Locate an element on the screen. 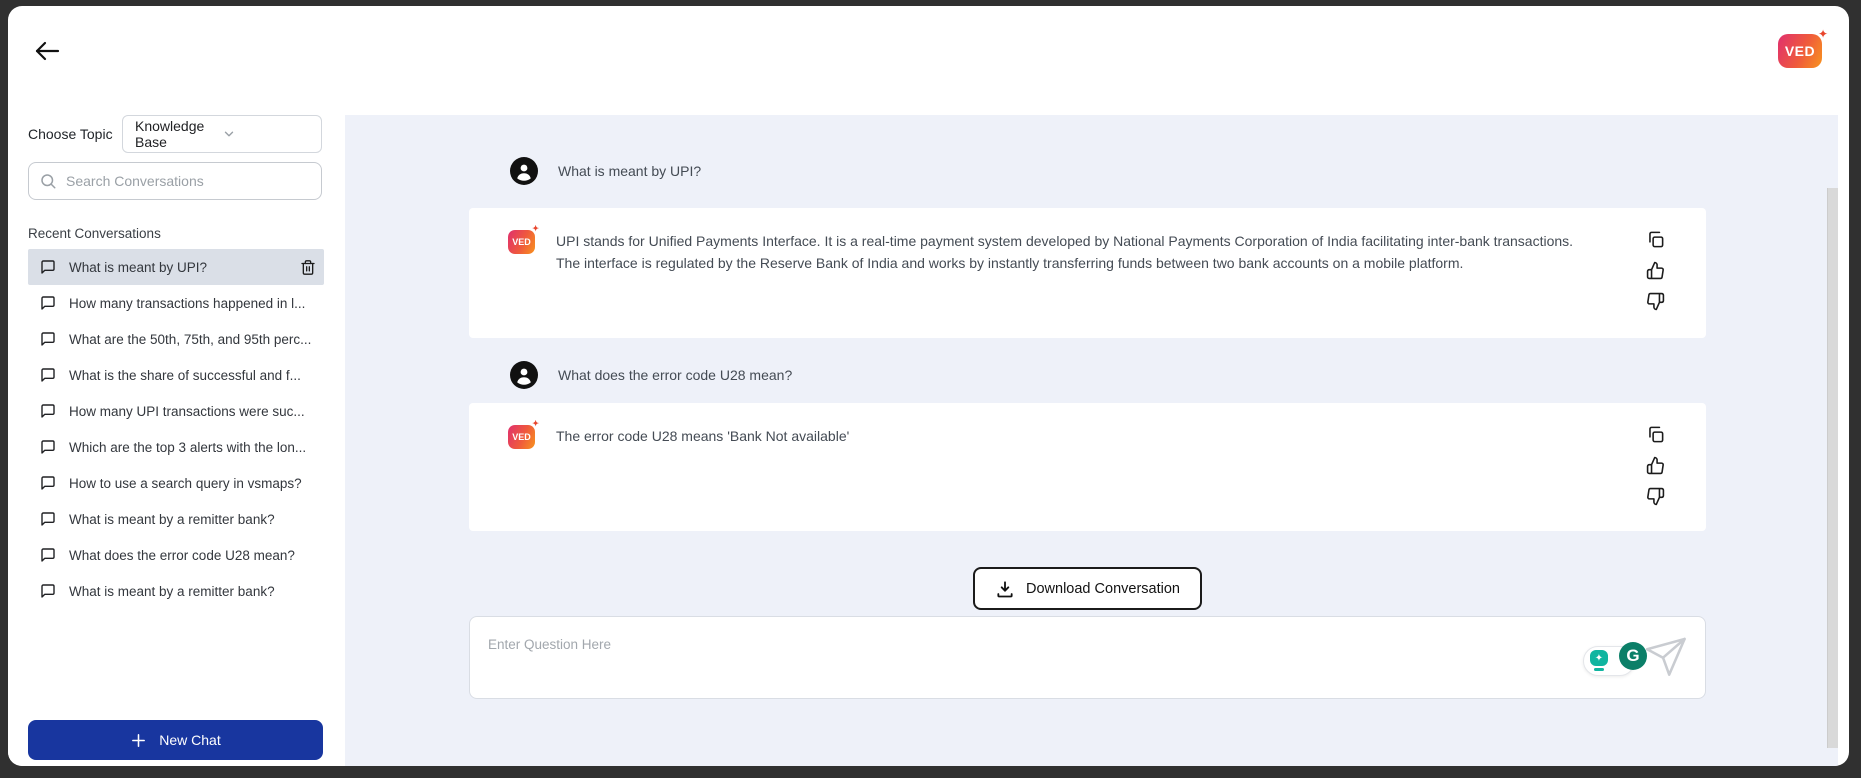 This screenshot has height=778, width=1861. download-conversation-label: Download Conversation is located at coordinates (1103, 588).